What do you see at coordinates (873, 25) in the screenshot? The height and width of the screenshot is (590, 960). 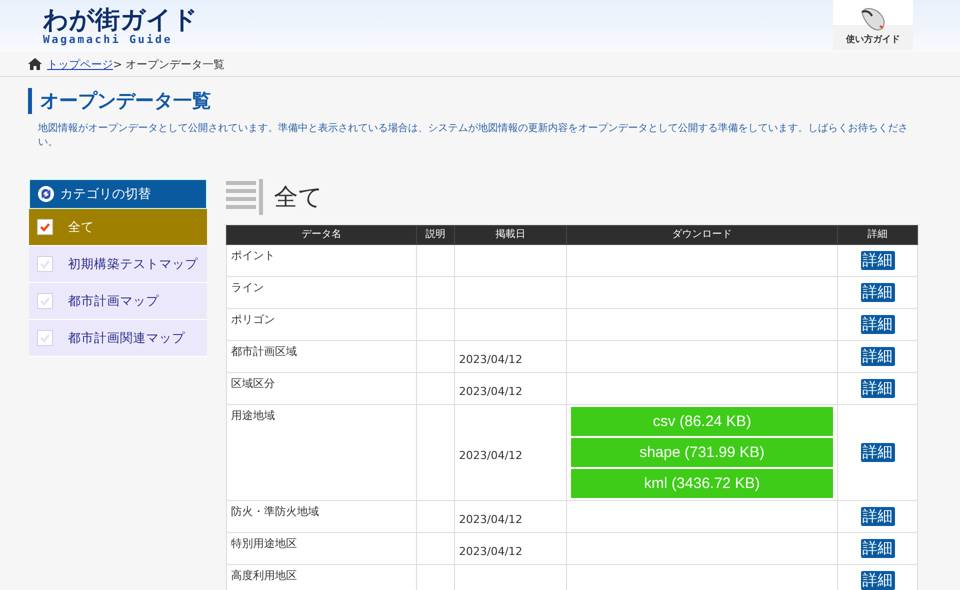 I see `guide-button: 使い方ガイド` at bounding box center [873, 25].